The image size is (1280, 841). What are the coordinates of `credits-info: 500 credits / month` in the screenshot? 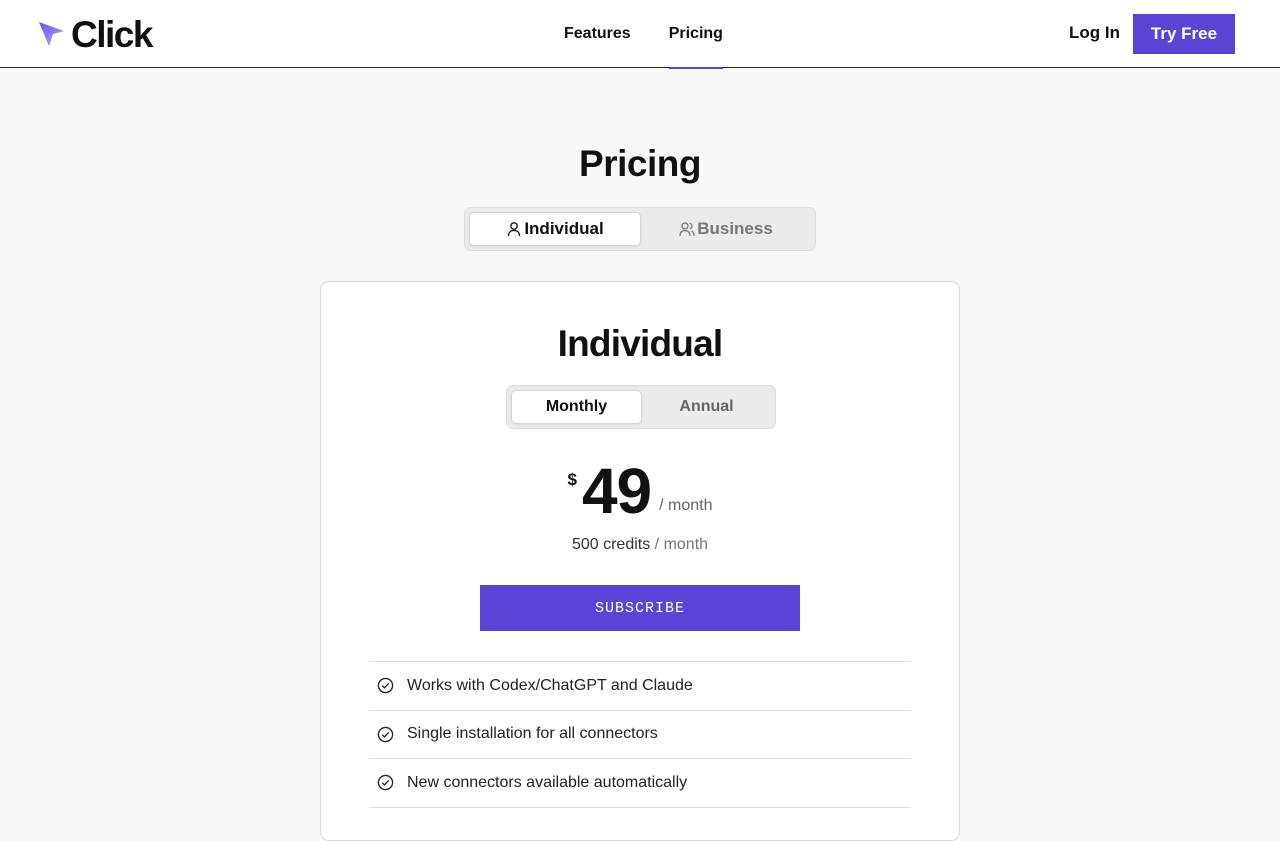 It's located at (640, 545).